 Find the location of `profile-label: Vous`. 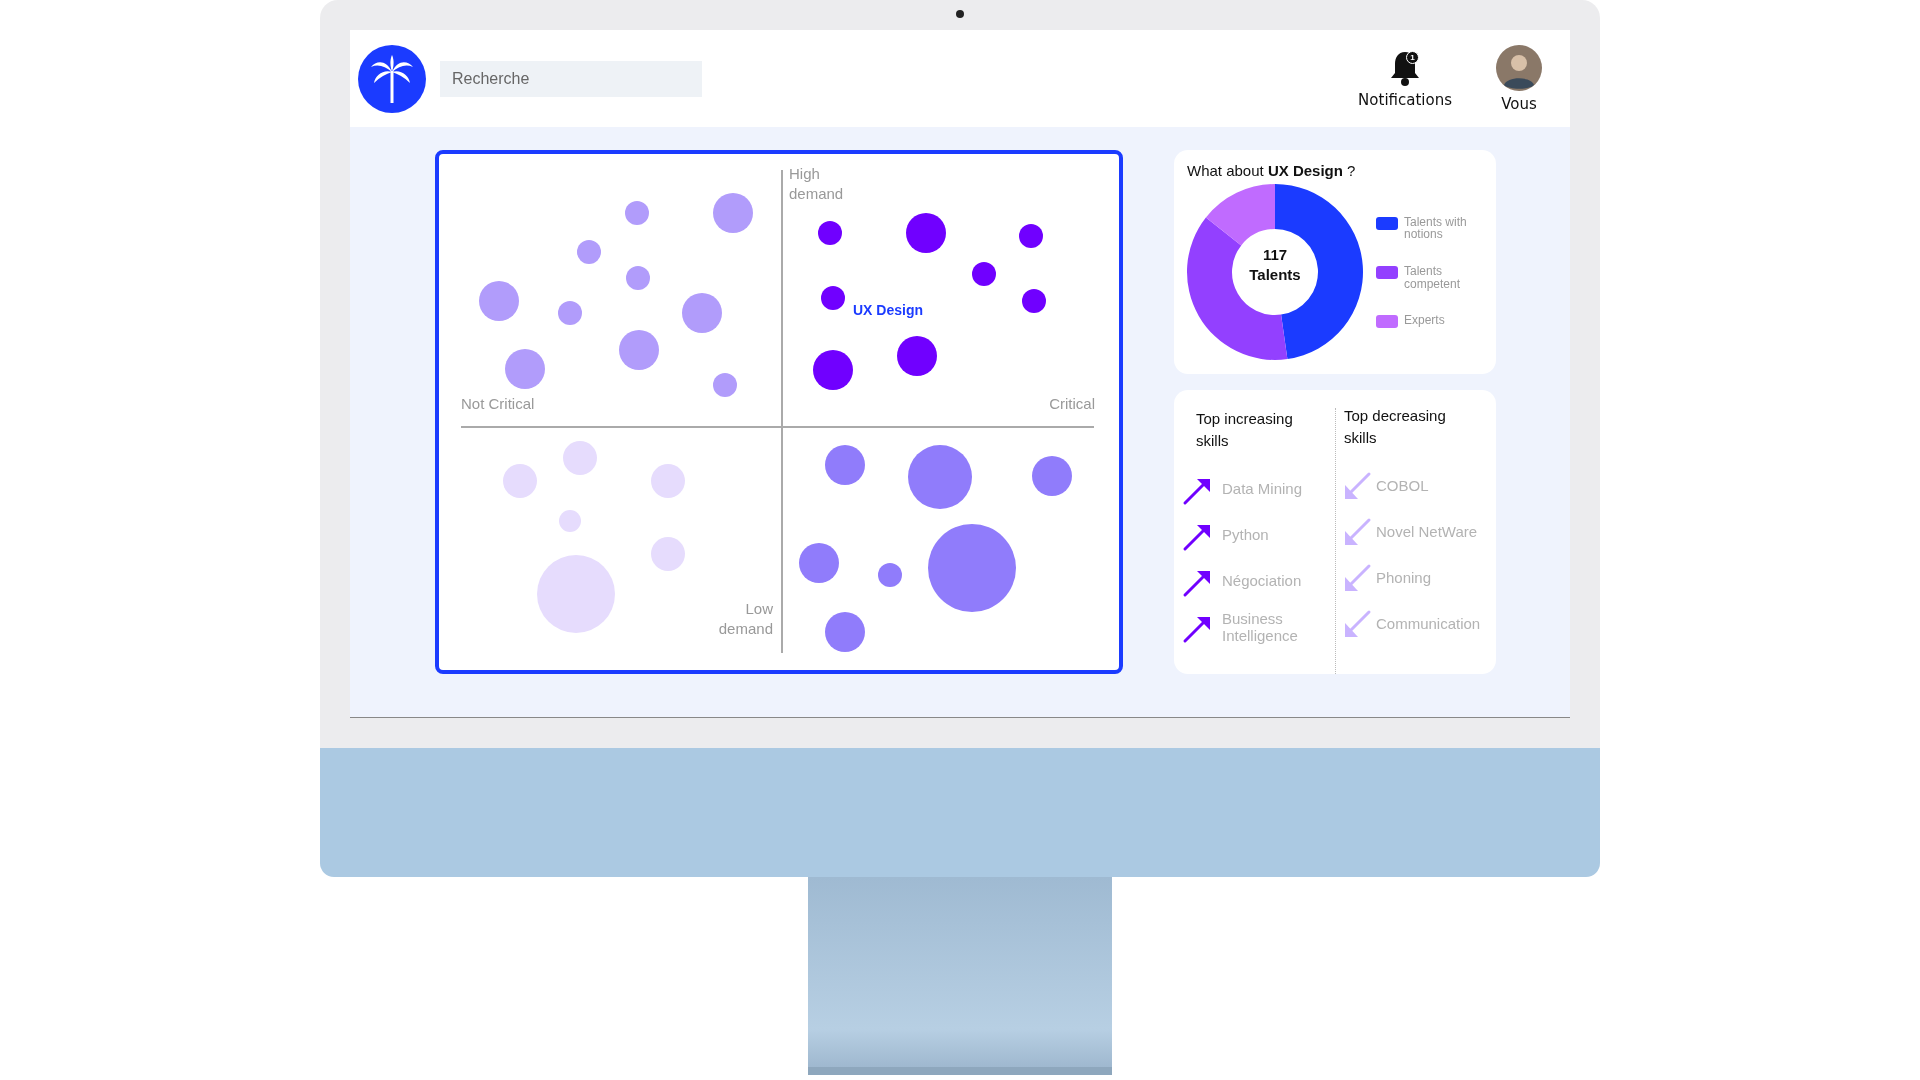

profile-label: Vous is located at coordinates (1519, 103).